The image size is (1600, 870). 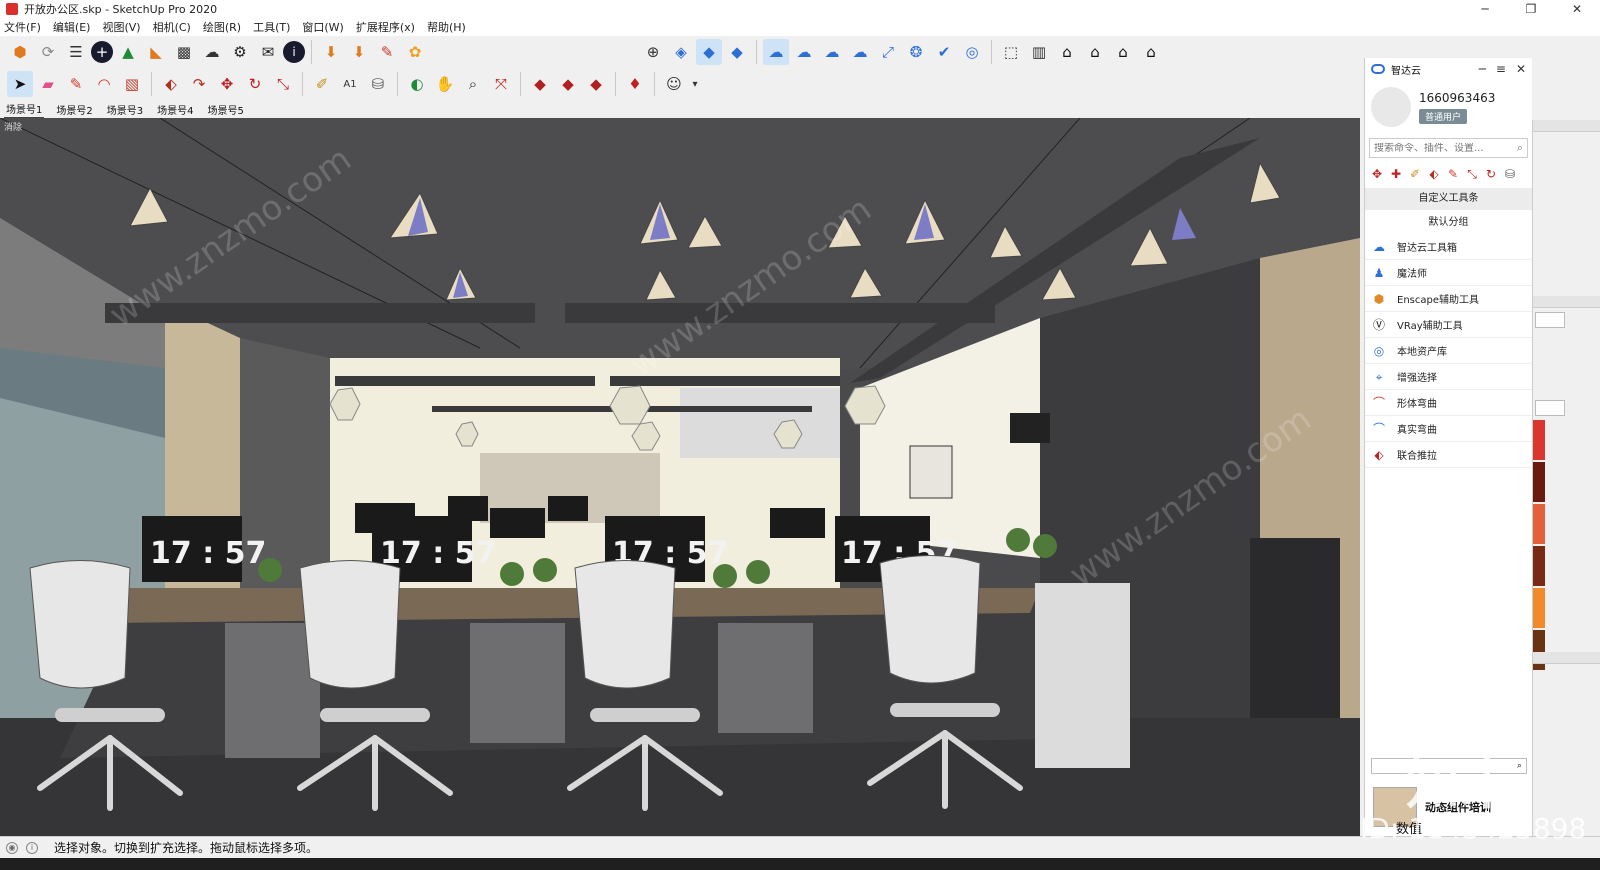 What do you see at coordinates (222, 27) in the screenshot?
I see `menu-draw: 绘图(R)` at bounding box center [222, 27].